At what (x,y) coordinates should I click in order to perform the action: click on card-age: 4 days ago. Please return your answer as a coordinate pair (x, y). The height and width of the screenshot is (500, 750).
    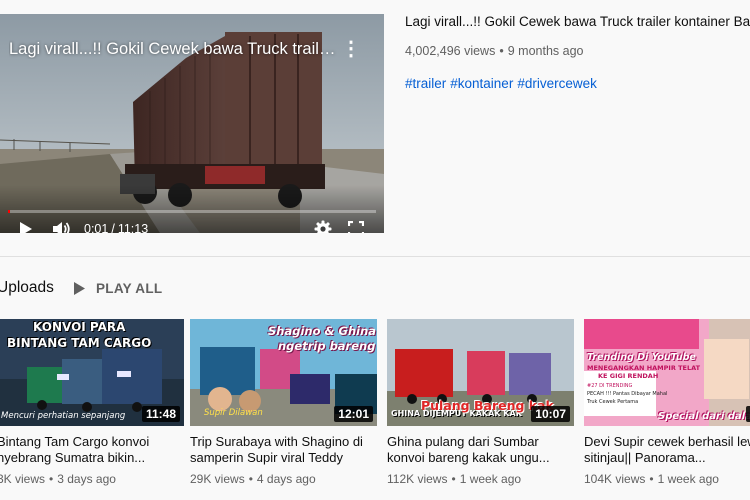
    Looking at the image, I should click on (286, 479).